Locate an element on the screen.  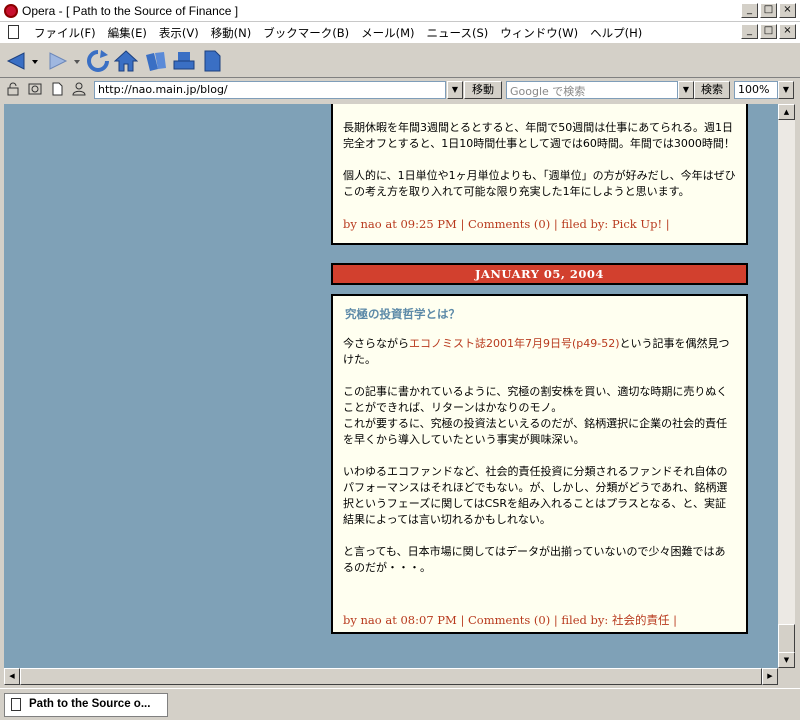
page-info-icon is located at coordinates (57, 89).